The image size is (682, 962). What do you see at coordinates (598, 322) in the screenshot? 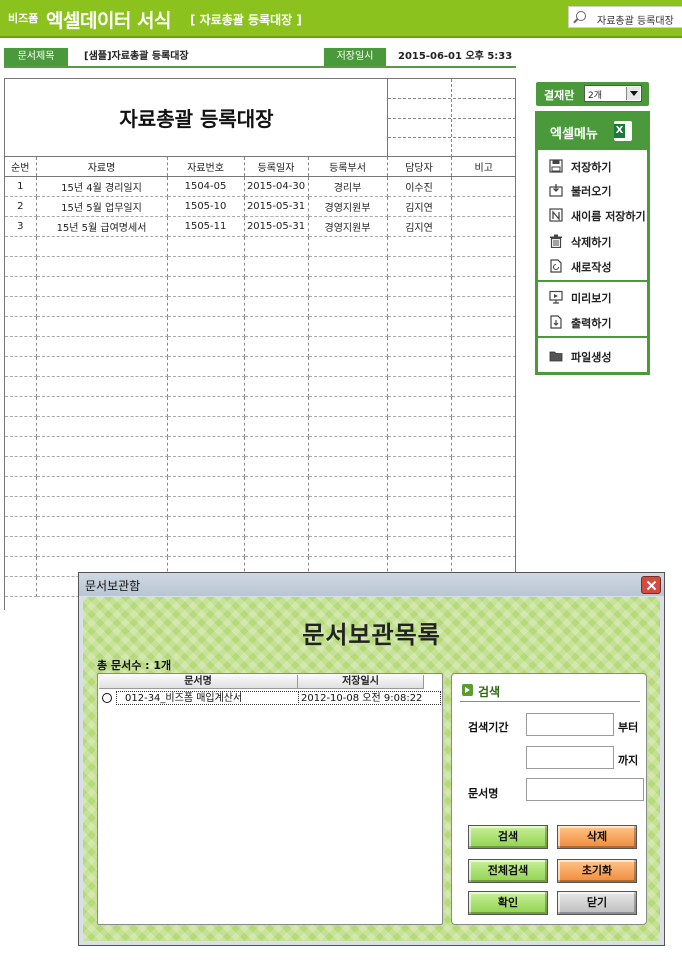
I see `menu-item-print: 출력하기` at bounding box center [598, 322].